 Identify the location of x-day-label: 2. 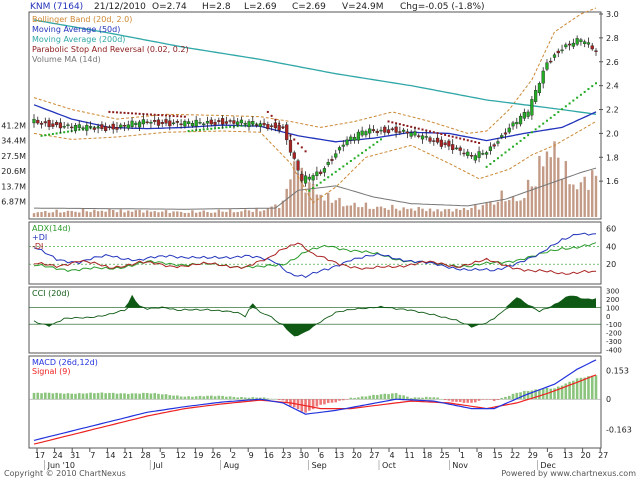
(233, 455).